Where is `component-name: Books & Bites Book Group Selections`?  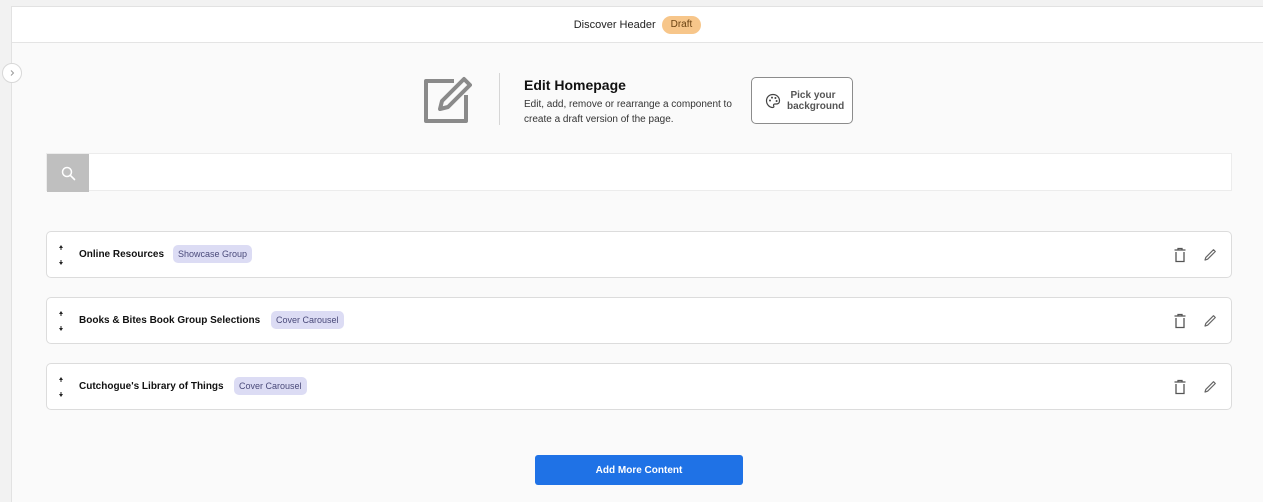
component-name: Books & Bites Book Group Selections is located at coordinates (170, 320).